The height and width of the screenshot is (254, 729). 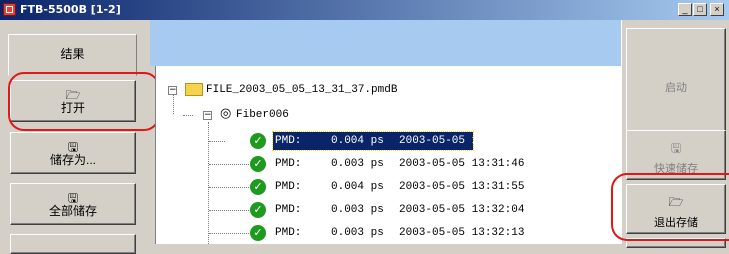 I want to click on fiber-coil-icon: ◎, so click(x=226, y=113).